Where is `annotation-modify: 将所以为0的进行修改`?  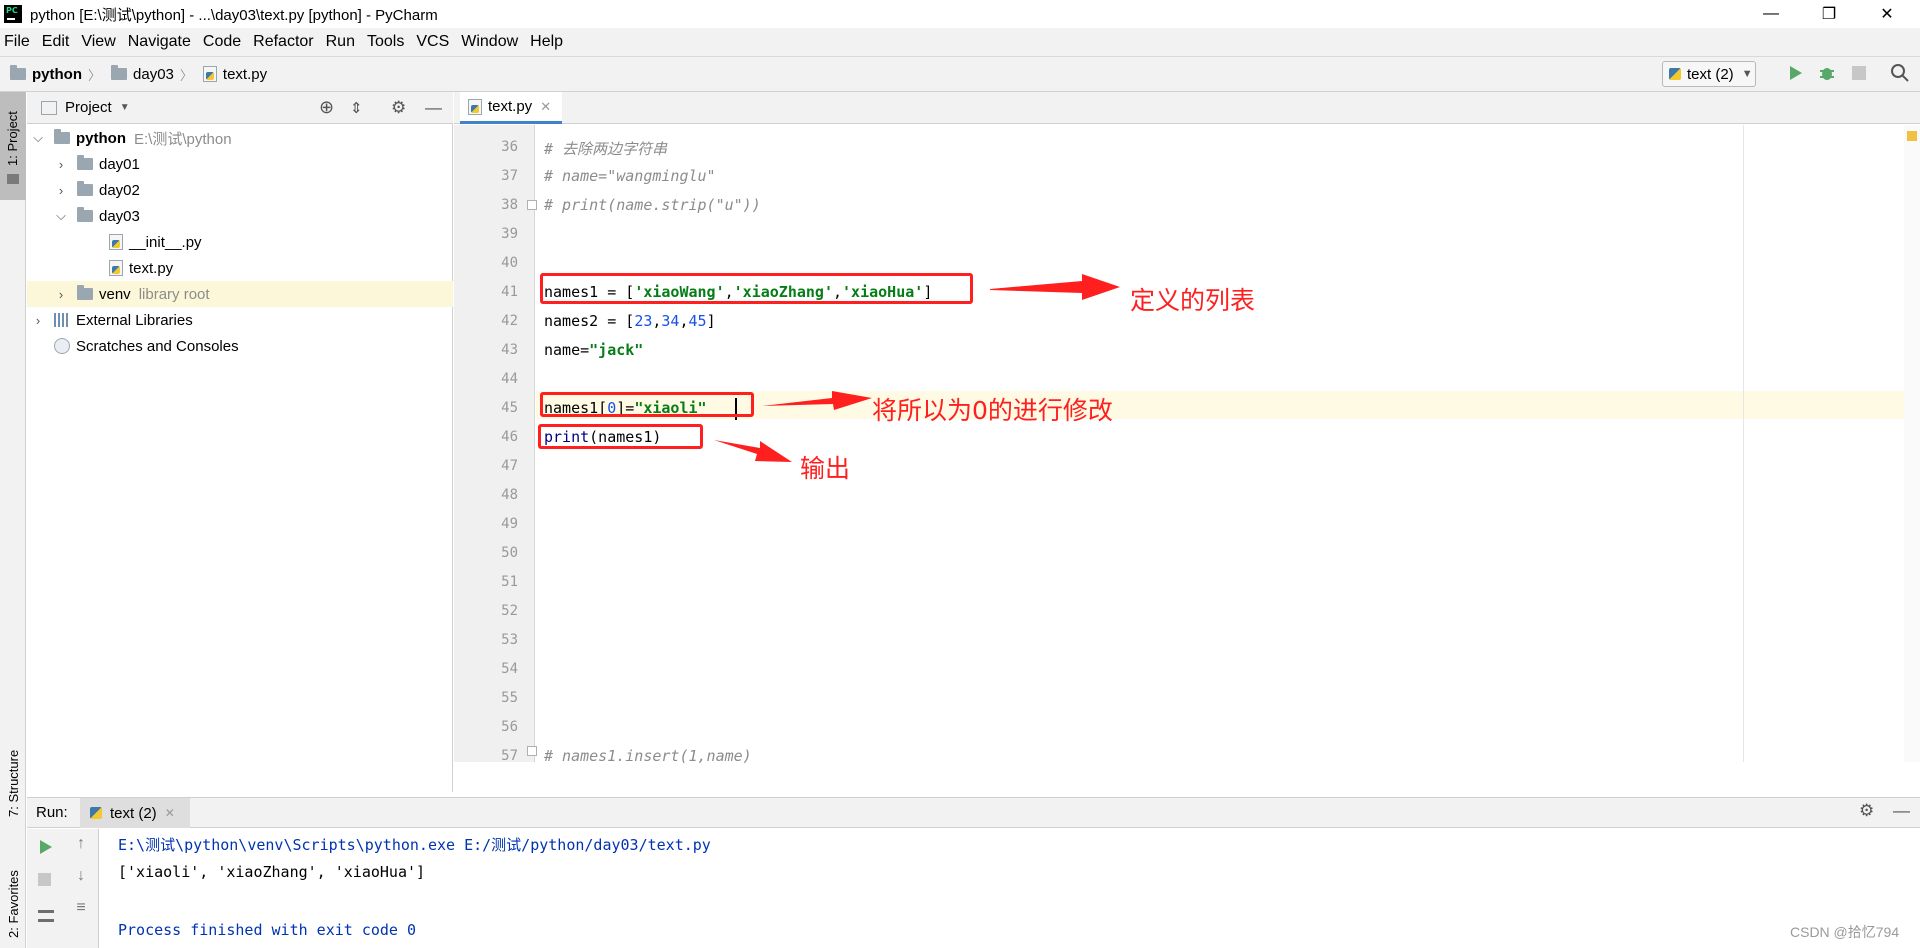
annotation-modify: 将所以为0的进行修改 is located at coordinates (992, 410).